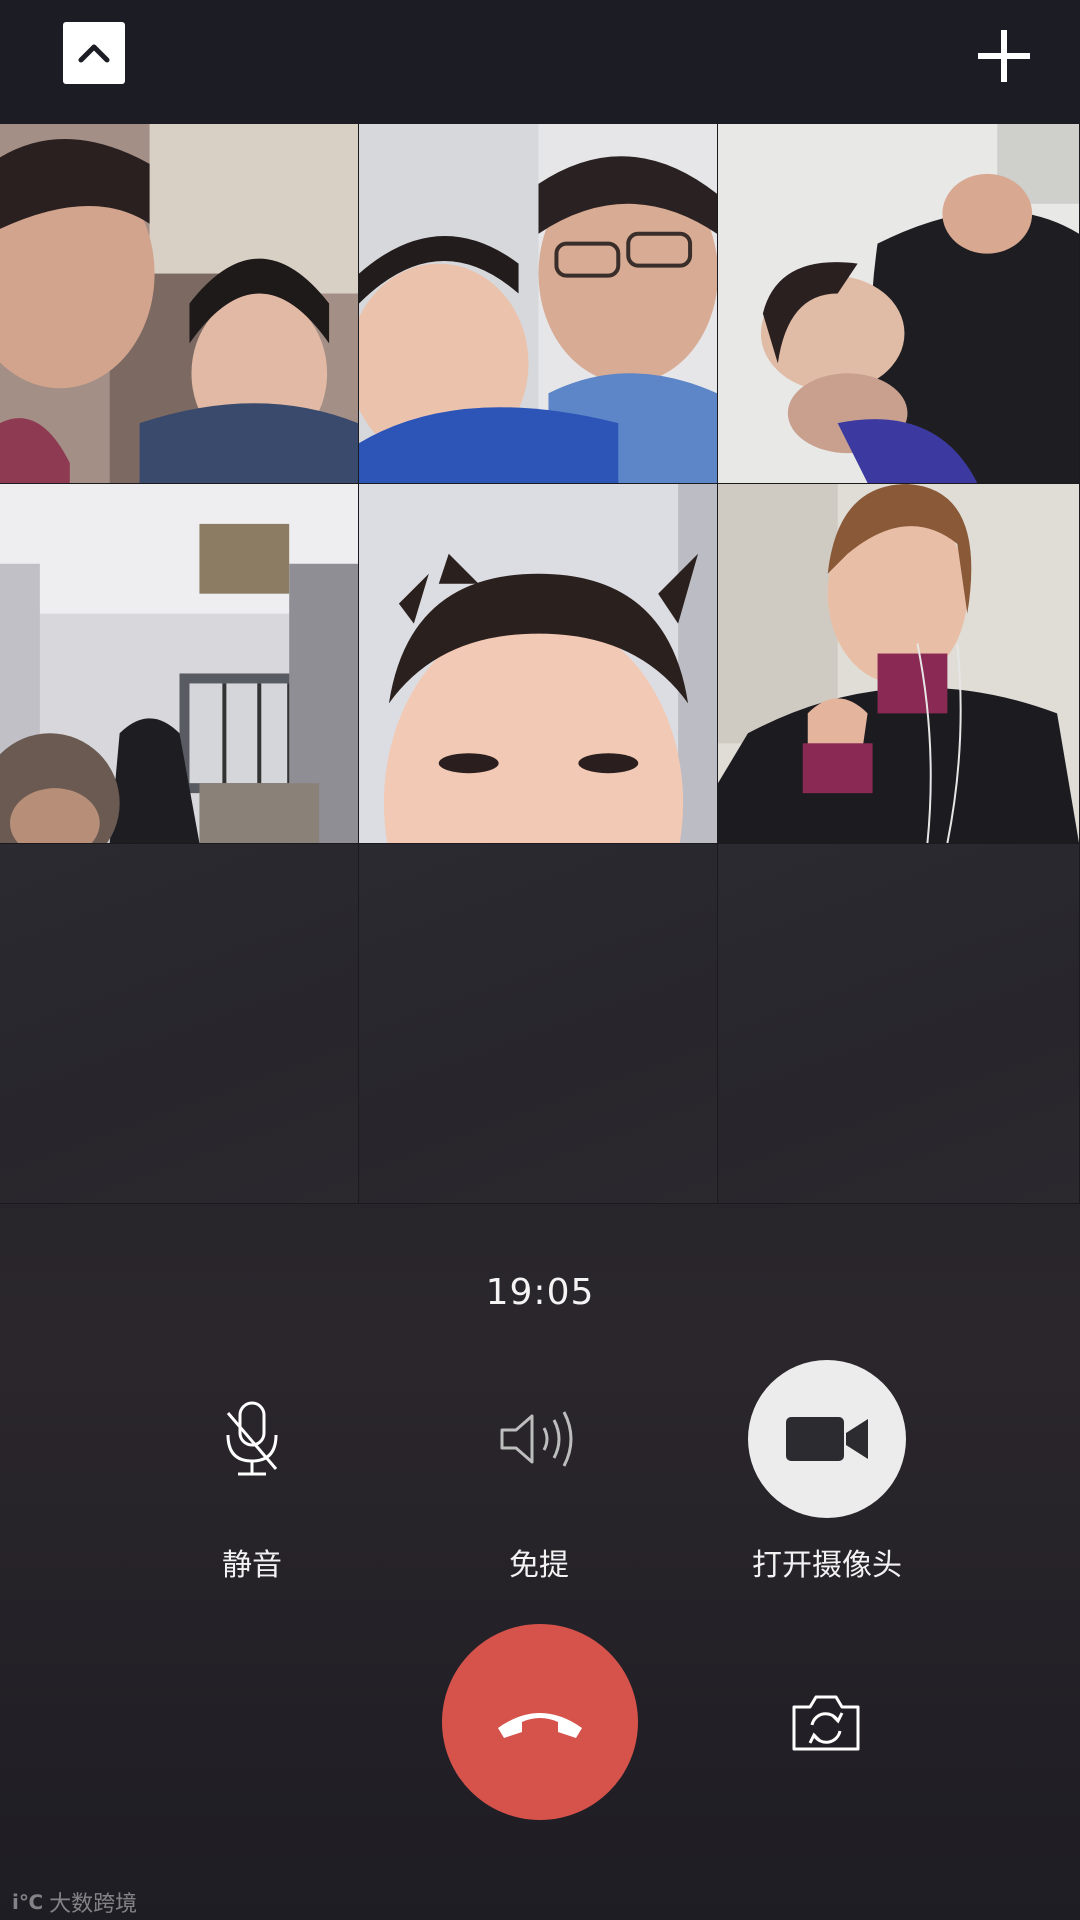 The width and height of the screenshot is (1080, 1920). Describe the element at coordinates (539, 1472) in the screenshot. I see `speaker-button: 免提` at that location.